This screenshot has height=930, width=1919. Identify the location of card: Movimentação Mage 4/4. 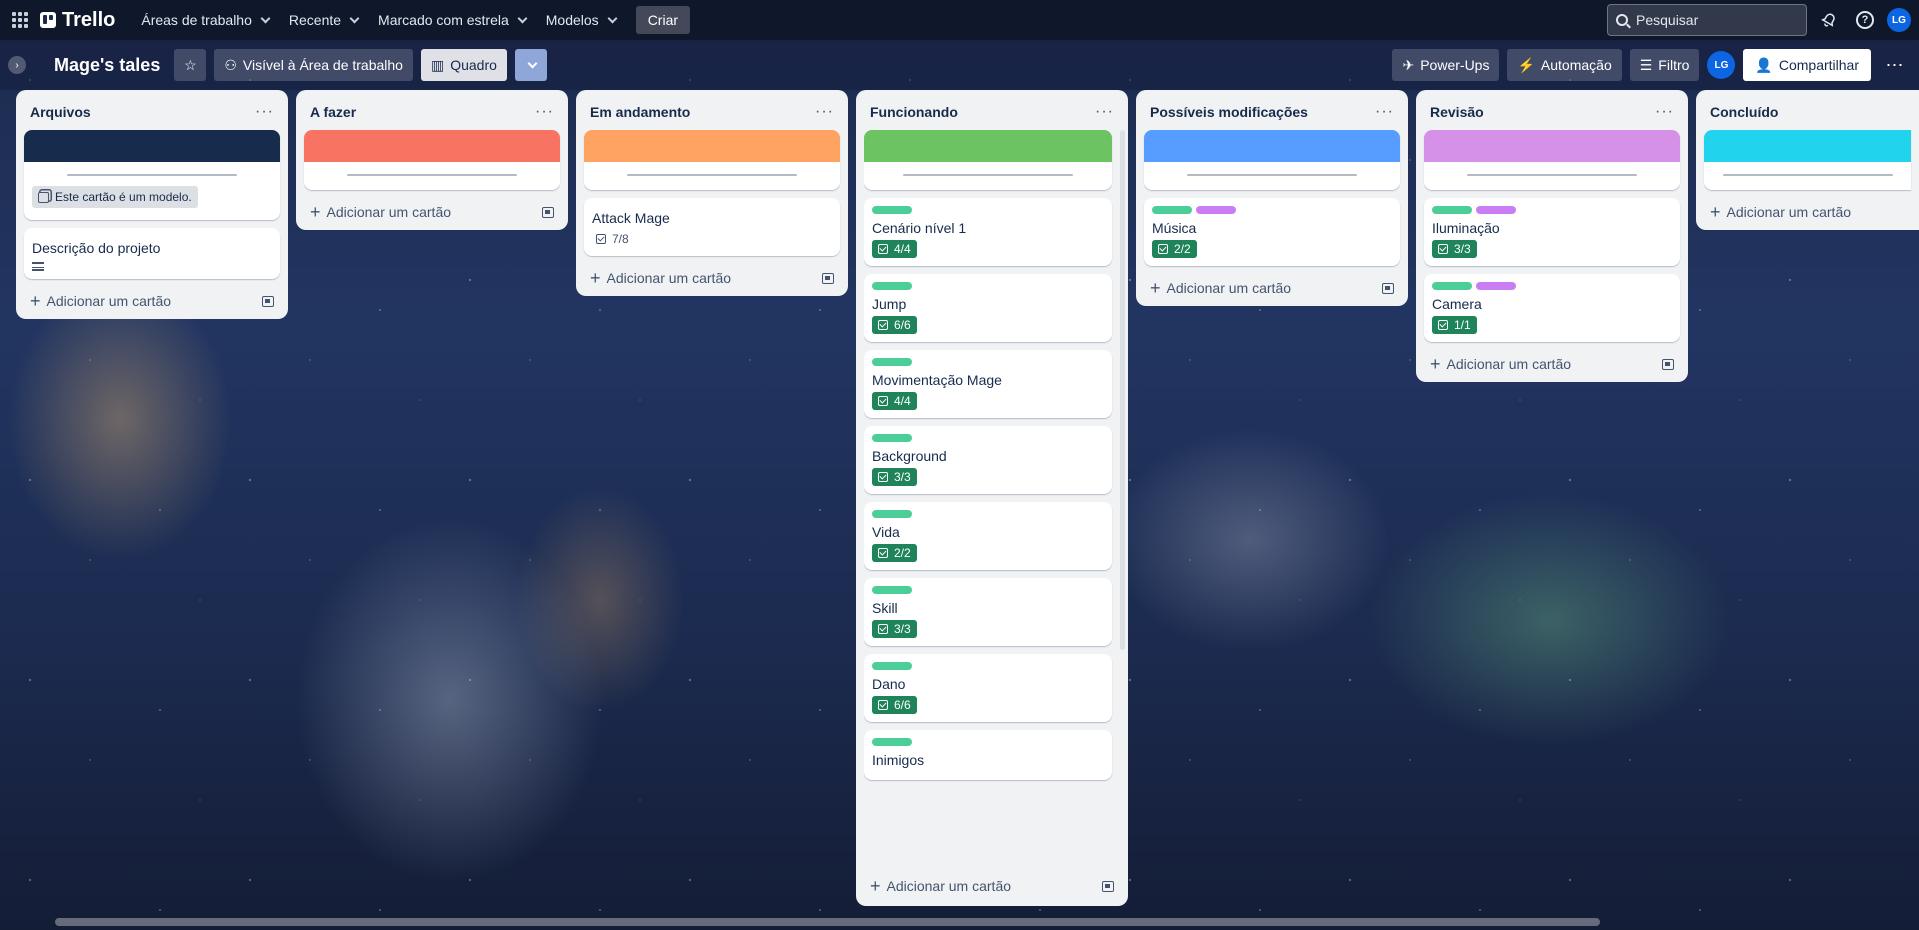
(988, 384).